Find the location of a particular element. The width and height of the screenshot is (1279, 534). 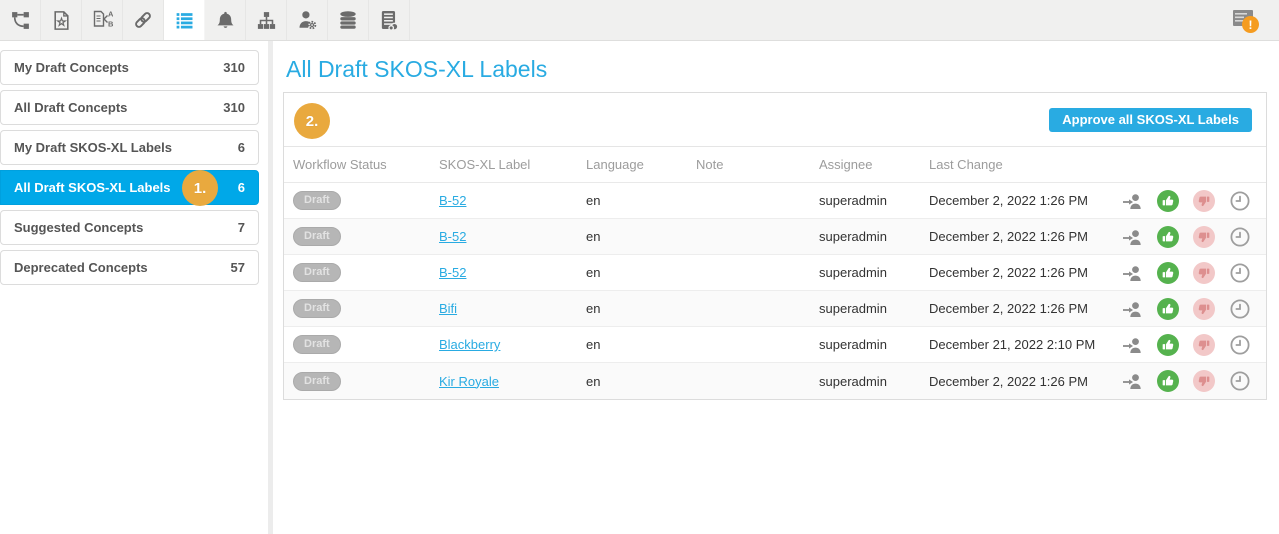

notification-panel-button: ! is located at coordinates (1243, 20).